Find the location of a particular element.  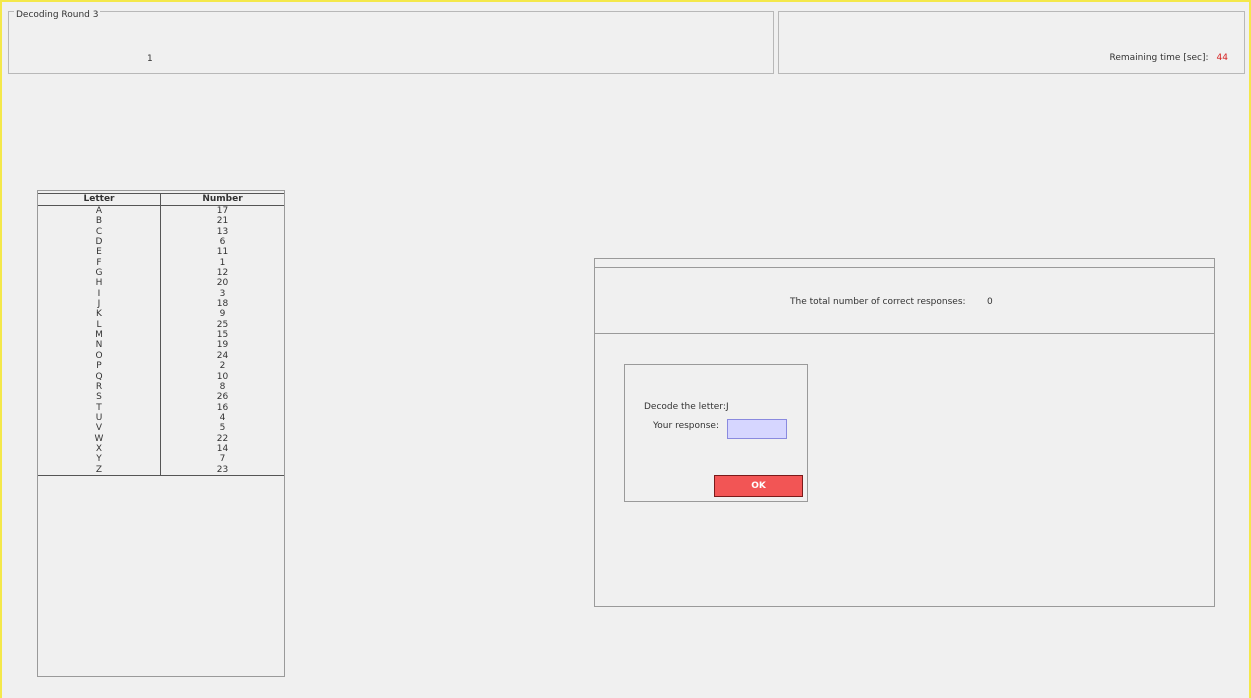

code-letter-cell: J is located at coordinates (99, 304).